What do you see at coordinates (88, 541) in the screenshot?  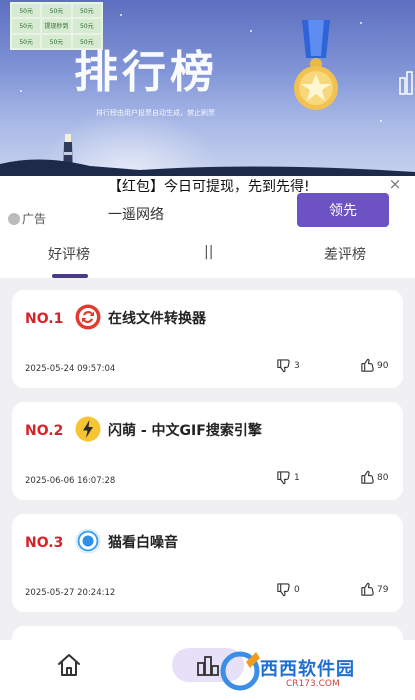 I see `white-noise-icon` at bounding box center [88, 541].